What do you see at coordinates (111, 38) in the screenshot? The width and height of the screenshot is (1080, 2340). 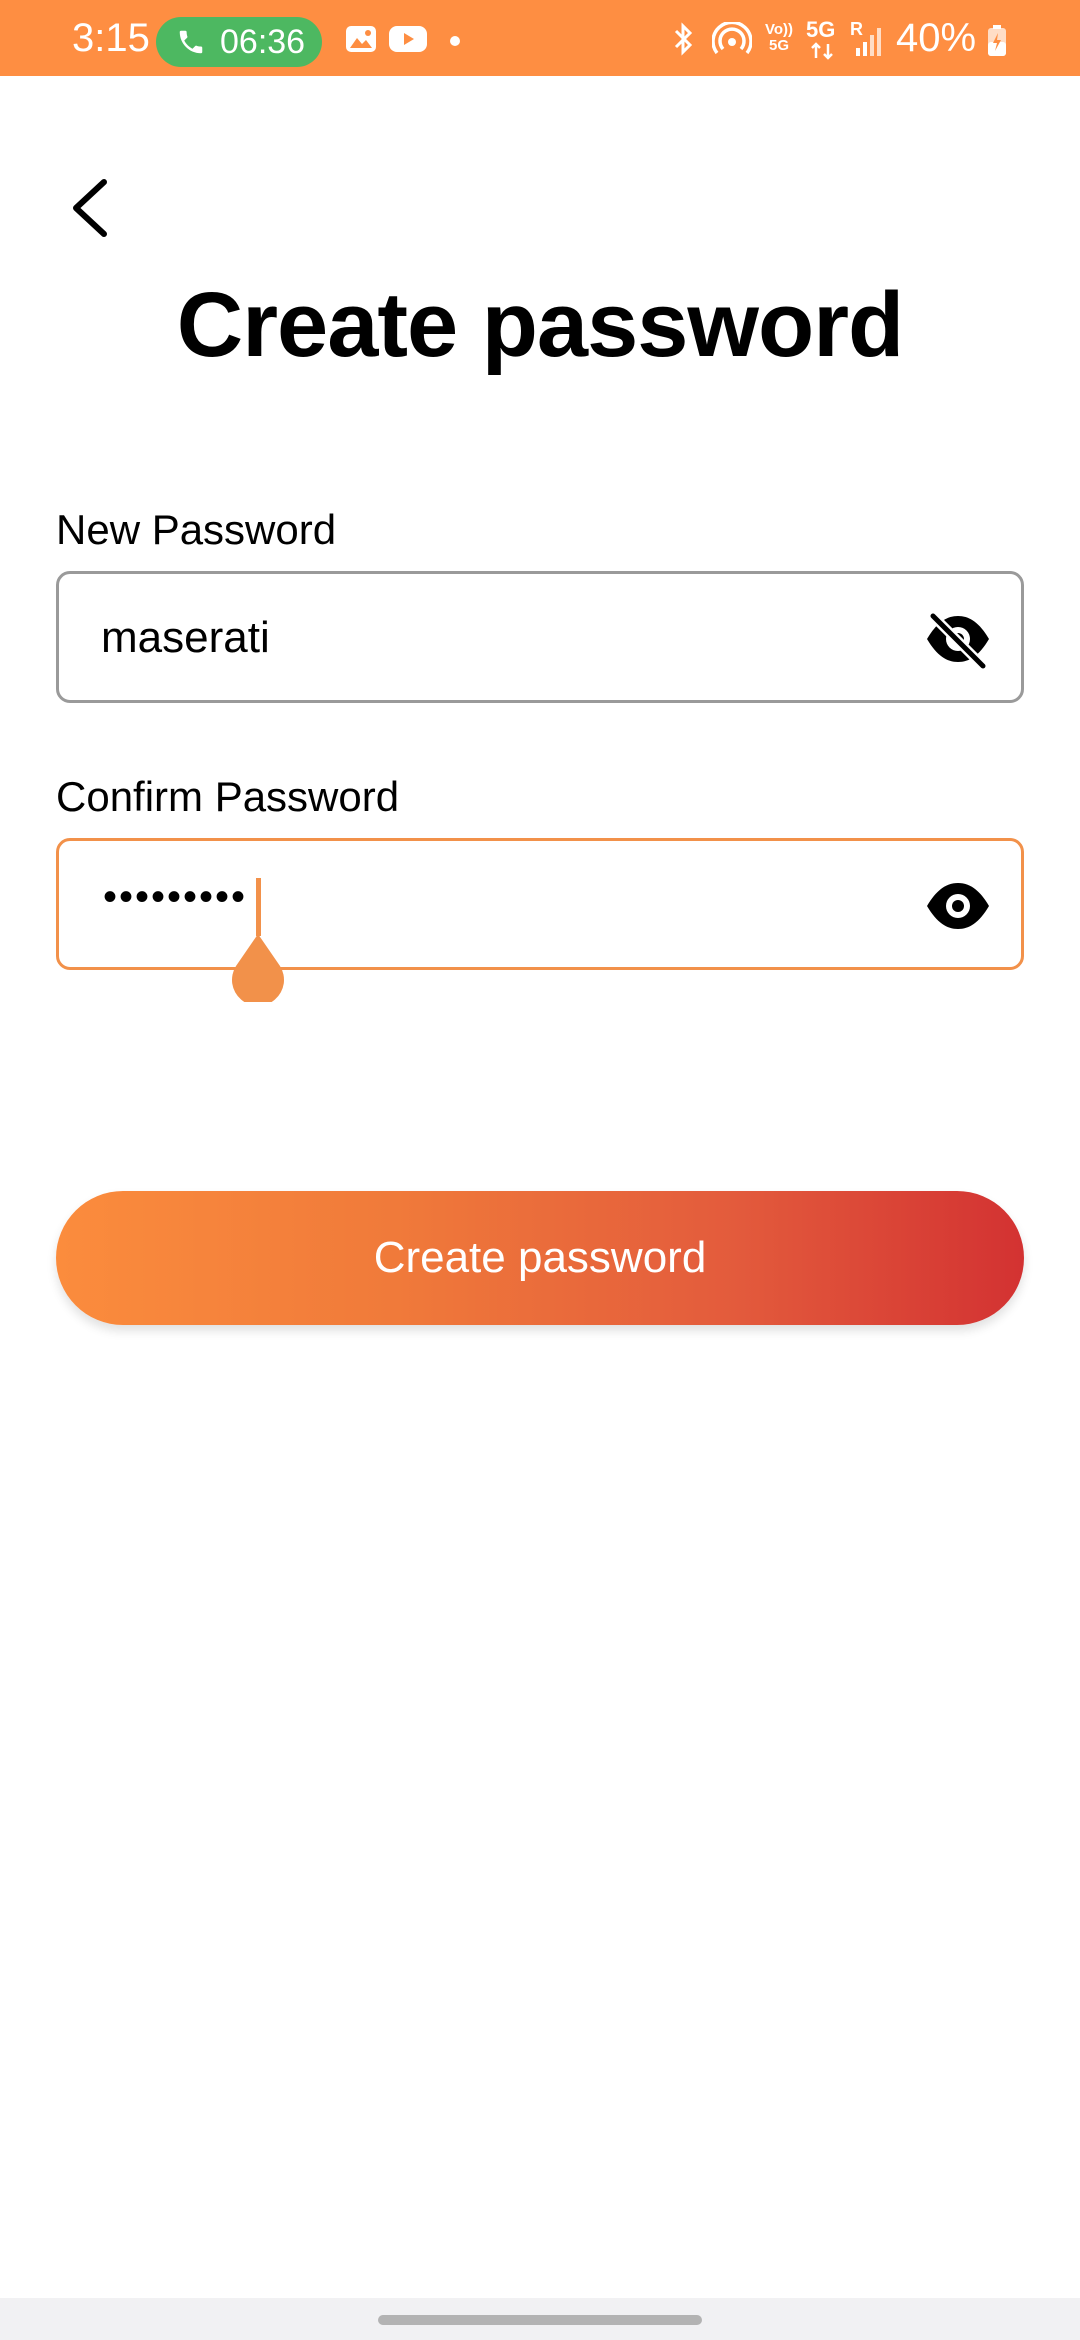 I see `status-time: 3:15` at bounding box center [111, 38].